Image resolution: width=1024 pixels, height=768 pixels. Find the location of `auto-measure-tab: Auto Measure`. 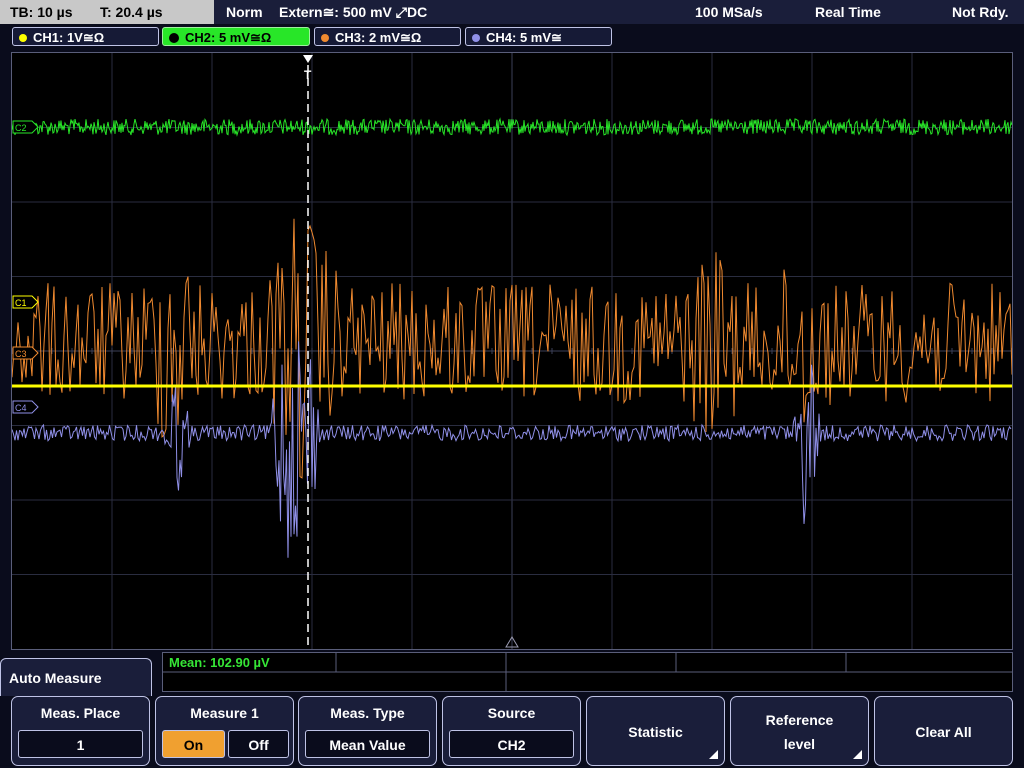

auto-measure-tab: Auto Measure is located at coordinates (76, 679).